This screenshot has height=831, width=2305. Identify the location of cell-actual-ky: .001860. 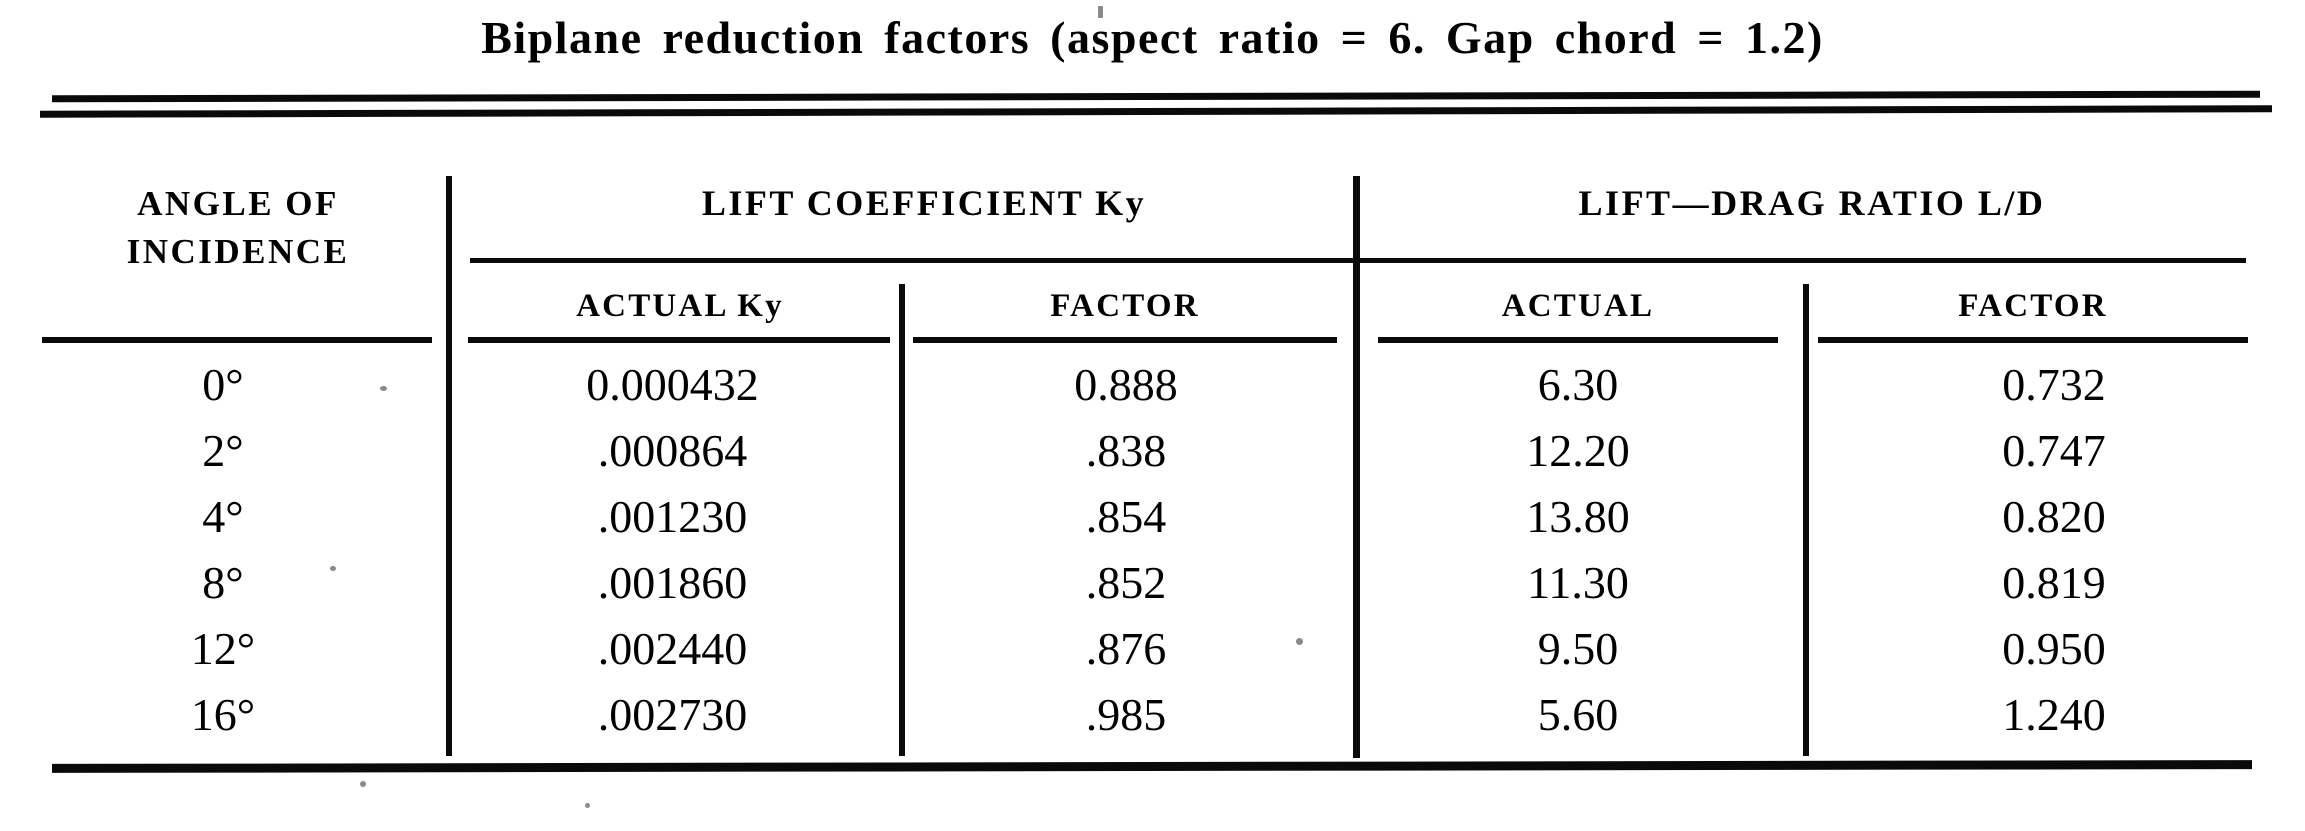
(672, 582).